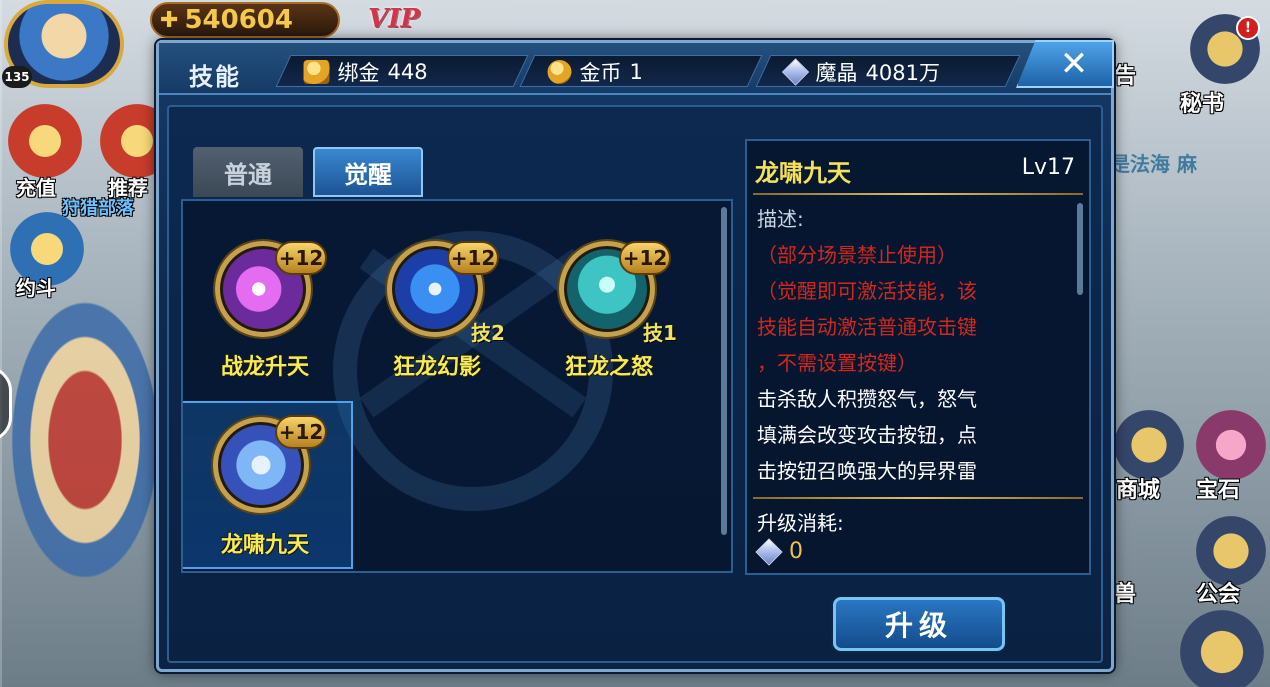 The image size is (1270, 687). Describe the element at coordinates (780, 219) in the screenshot. I see `description-label: 描述:` at that location.